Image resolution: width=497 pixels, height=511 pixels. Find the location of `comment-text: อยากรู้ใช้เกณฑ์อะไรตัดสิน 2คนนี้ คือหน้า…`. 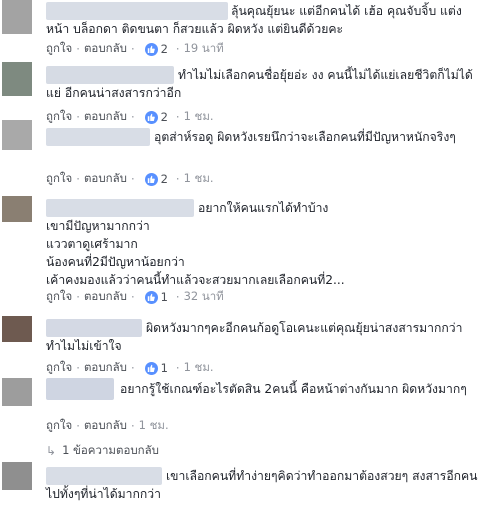

comment-text: อยากรู้ใช้เกณฑ์อะไรตัดสิน 2คนนี้ คือหน้า… is located at coordinates (293, 389).